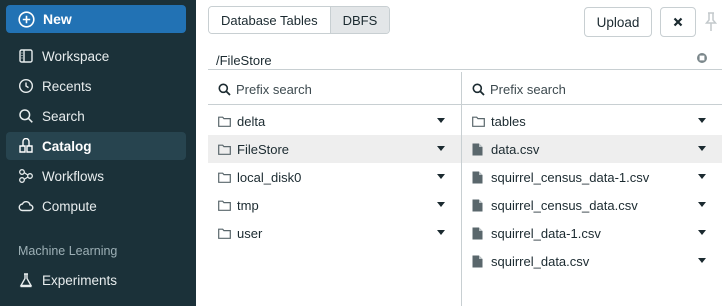 The height and width of the screenshot is (306, 724). I want to click on sidebar-item-compute: Compute, so click(96, 206).